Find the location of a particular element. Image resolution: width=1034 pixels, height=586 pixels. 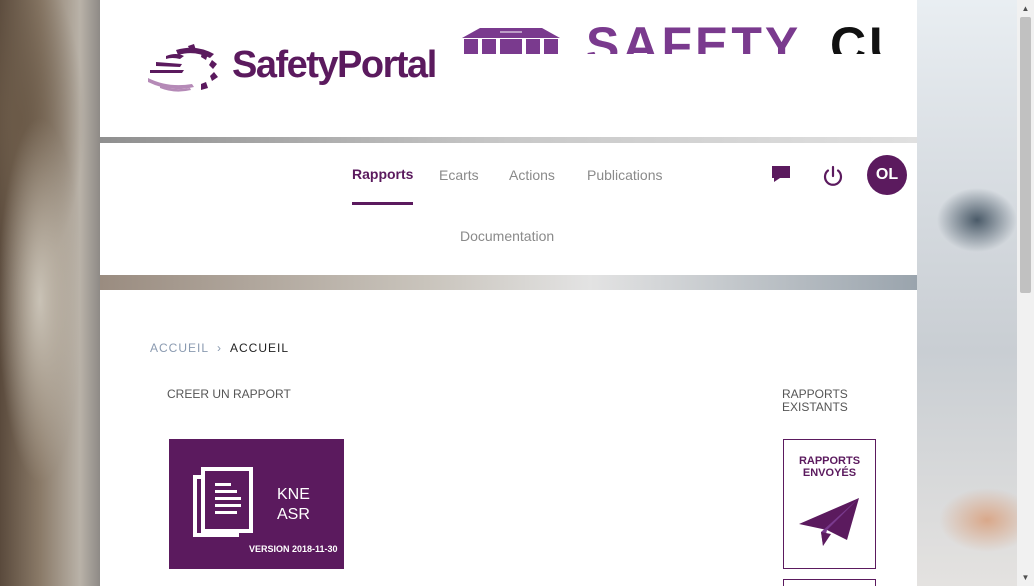

partner-logo: SAFETY CUBE is located at coordinates (675, 38).